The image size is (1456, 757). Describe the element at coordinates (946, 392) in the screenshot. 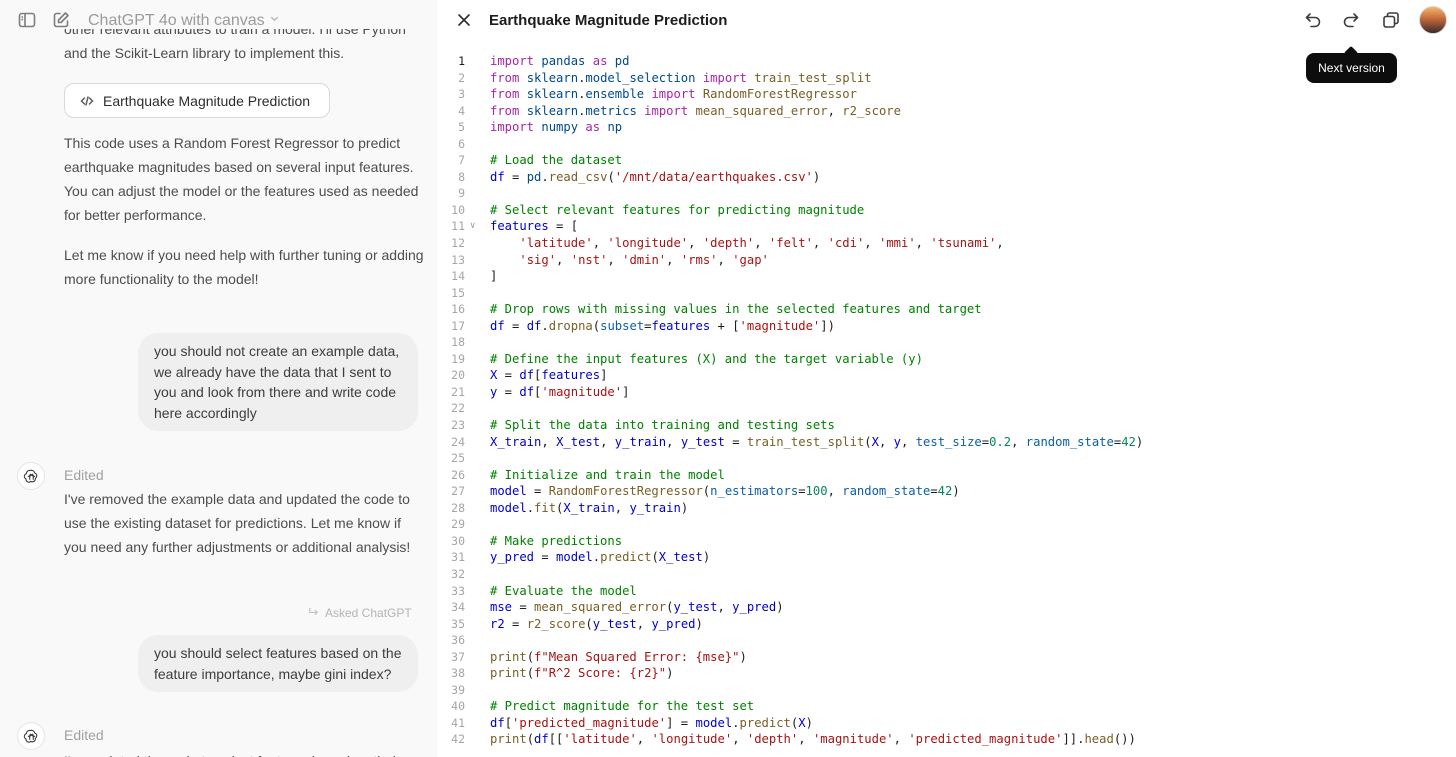

I see `code-line: 21 y = df['magnitude']` at that location.